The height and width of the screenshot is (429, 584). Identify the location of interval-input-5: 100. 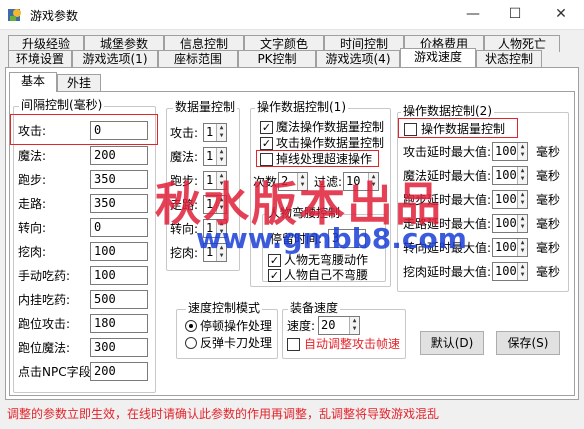
(119, 251).